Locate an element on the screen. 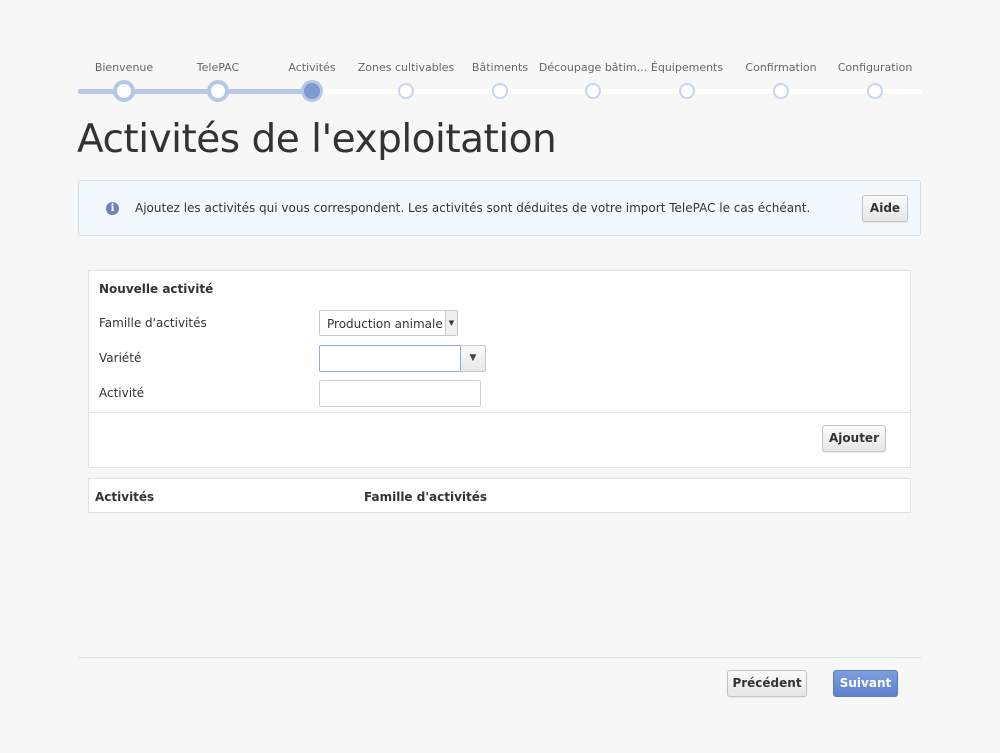 This screenshot has width=1000, height=753. info-icon: i is located at coordinates (112, 208).